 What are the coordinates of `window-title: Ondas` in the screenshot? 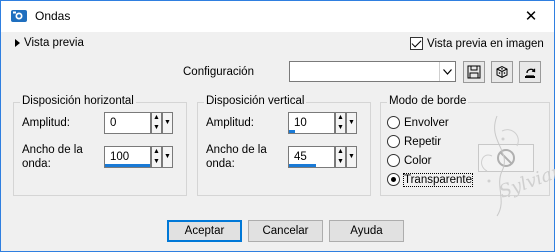 It's located at (53, 16).